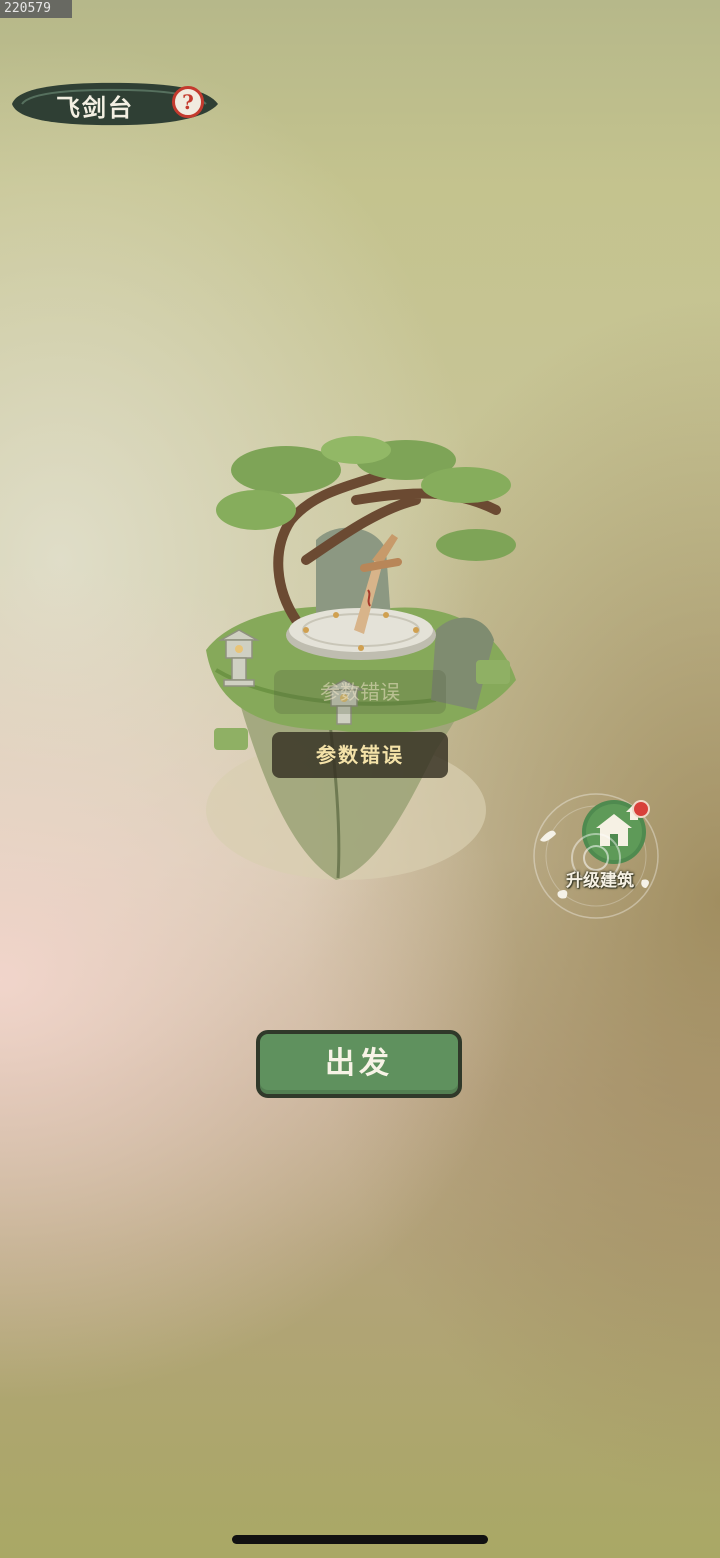 Image resolution: width=720 pixels, height=1558 pixels. I want to click on upgrade-building-label: 升级建筑, so click(600, 881).